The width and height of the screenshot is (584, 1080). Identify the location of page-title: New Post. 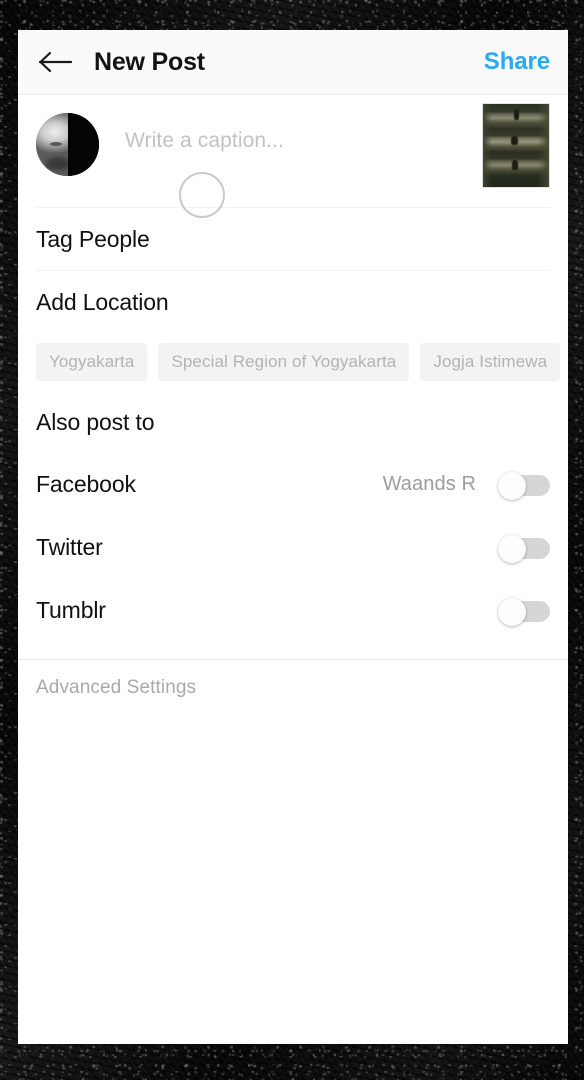
(149, 62).